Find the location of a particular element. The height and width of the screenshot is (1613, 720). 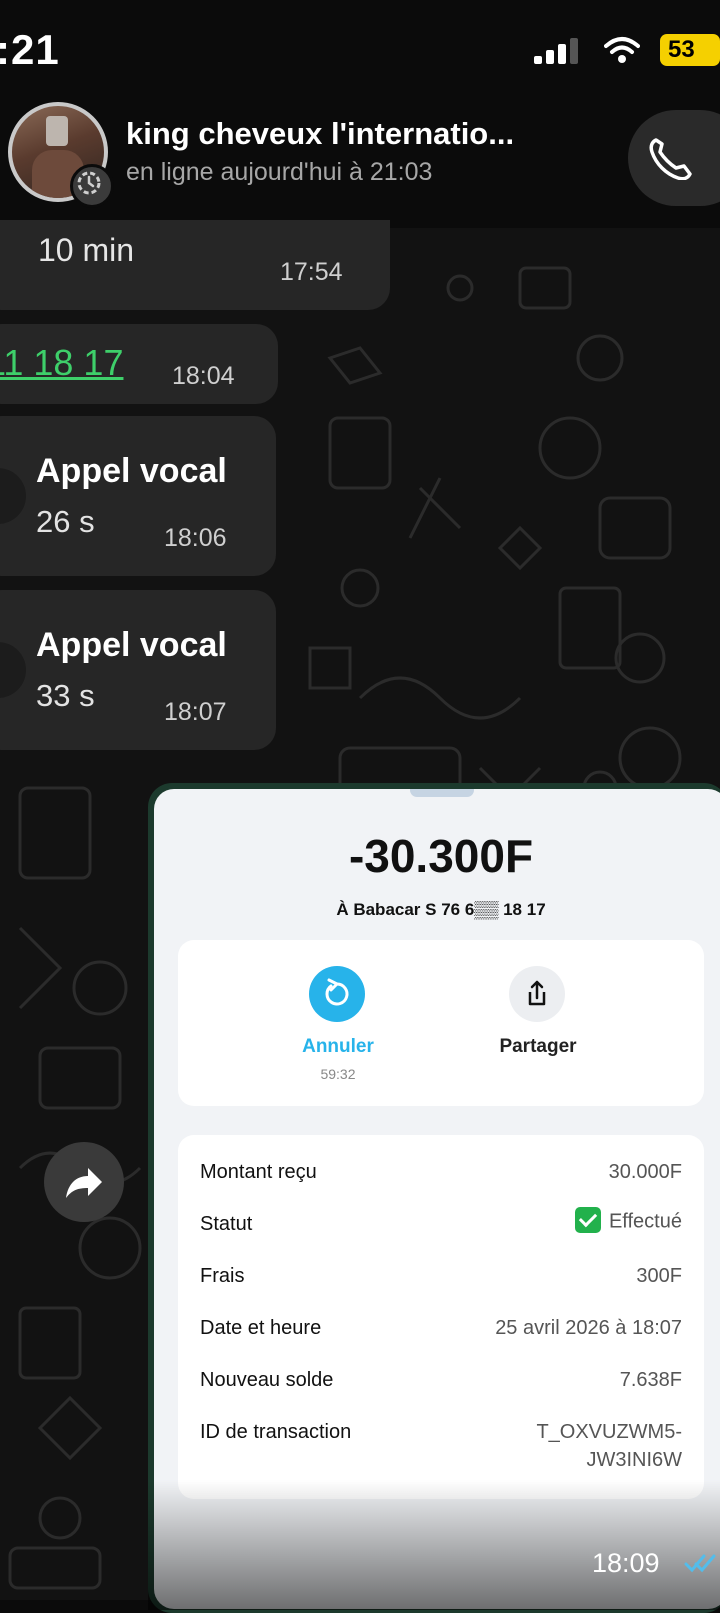

status-bar: :21 53 is located at coordinates (360, 50).